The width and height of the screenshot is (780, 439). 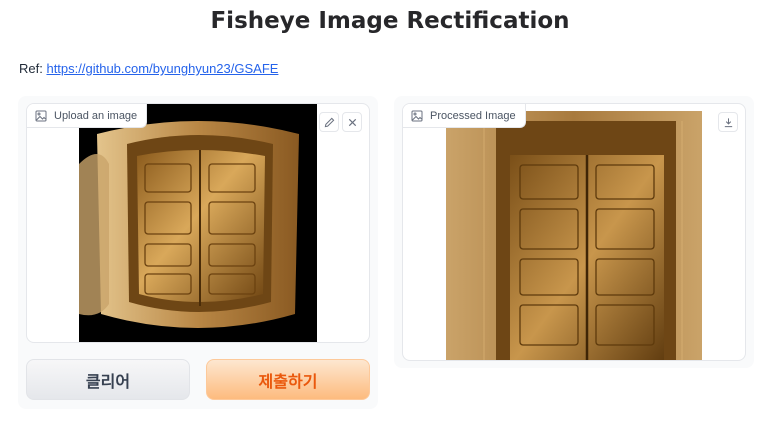 I want to click on ref-label: Ref:, so click(x=33, y=68).